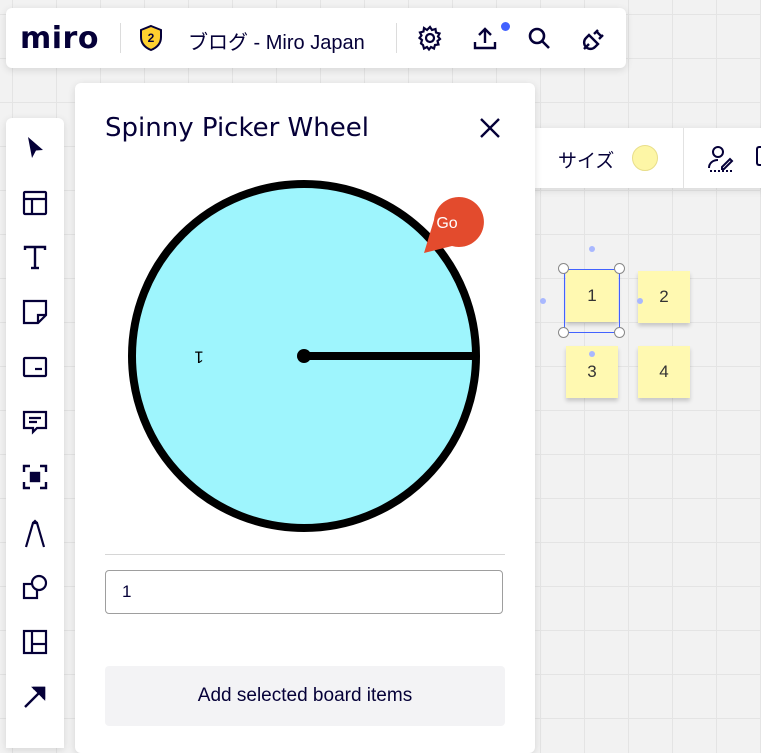 This screenshot has height=753, width=761. What do you see at coordinates (592, 249) in the screenshot?
I see `connector-dot-top` at bounding box center [592, 249].